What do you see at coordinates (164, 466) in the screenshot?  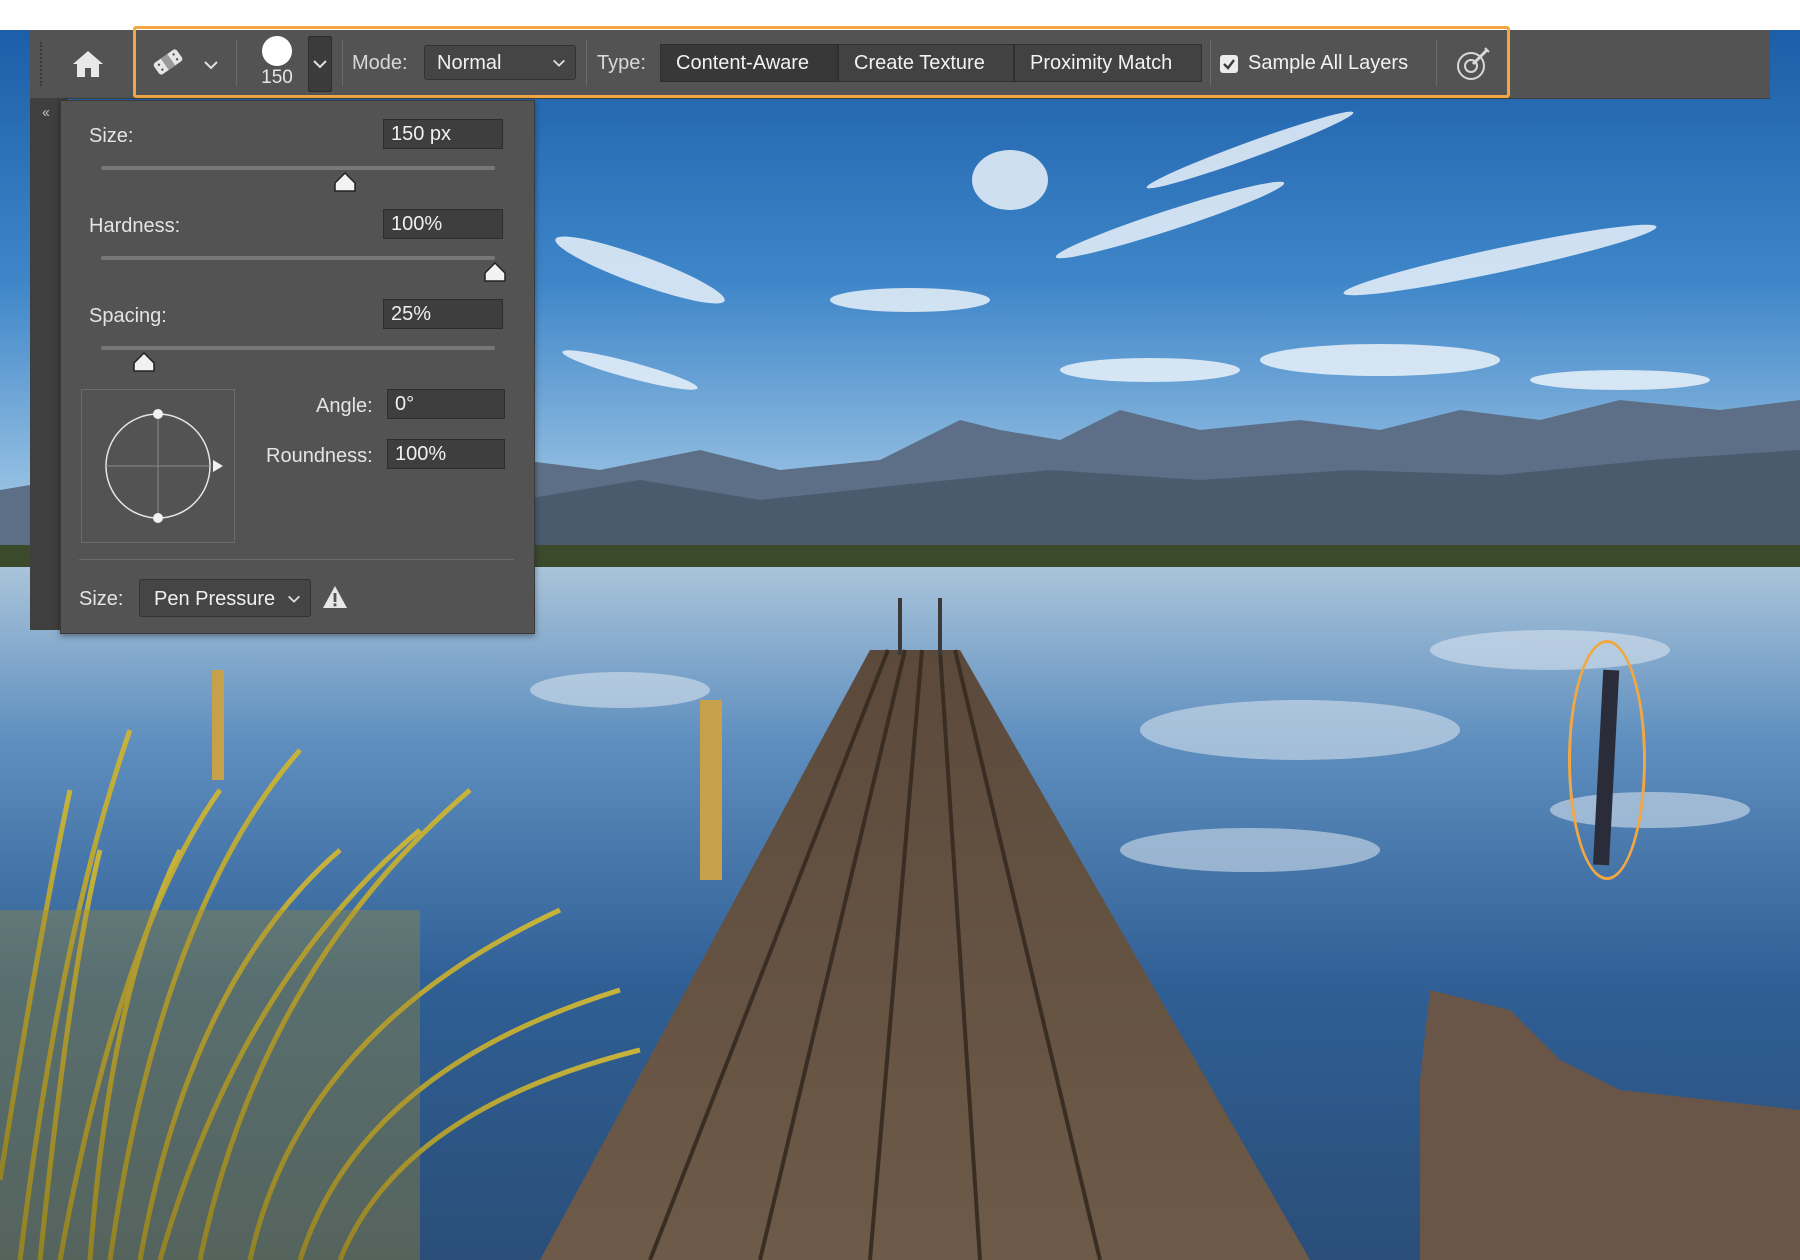 I see `brush-angle-dial` at bounding box center [164, 466].